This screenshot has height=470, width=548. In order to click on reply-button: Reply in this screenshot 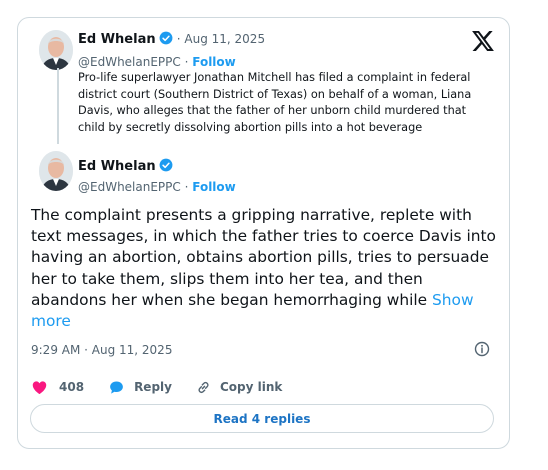, I will do `click(140, 387)`.